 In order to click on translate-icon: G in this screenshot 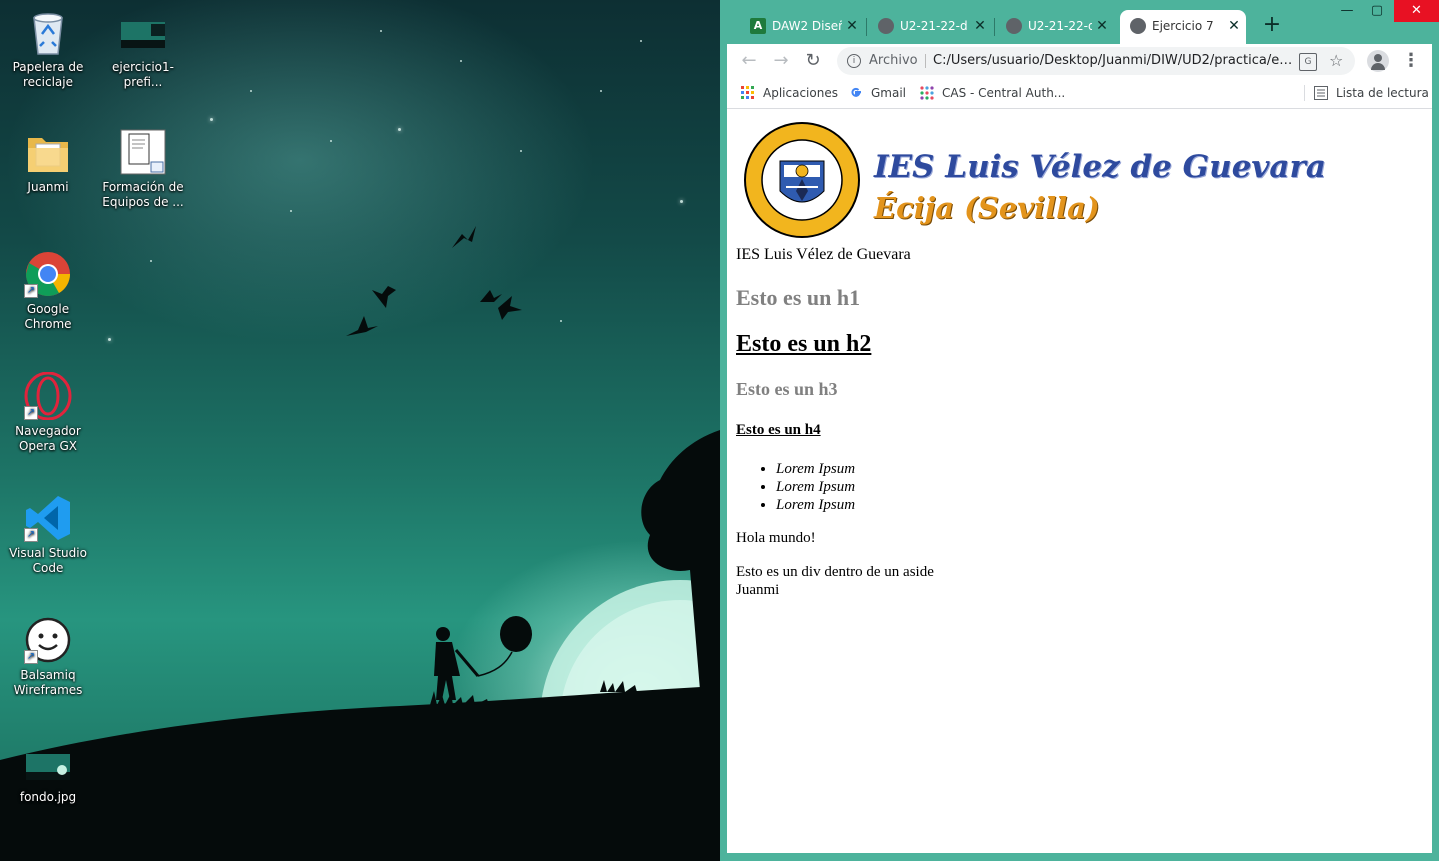, I will do `click(1308, 62)`.